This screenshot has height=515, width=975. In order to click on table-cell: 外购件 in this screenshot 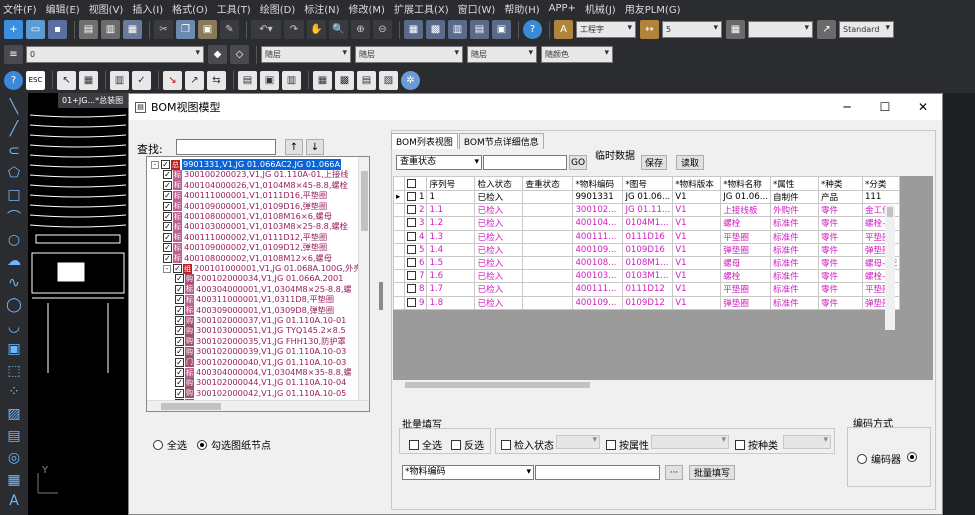, I will do `click(794, 210)`.